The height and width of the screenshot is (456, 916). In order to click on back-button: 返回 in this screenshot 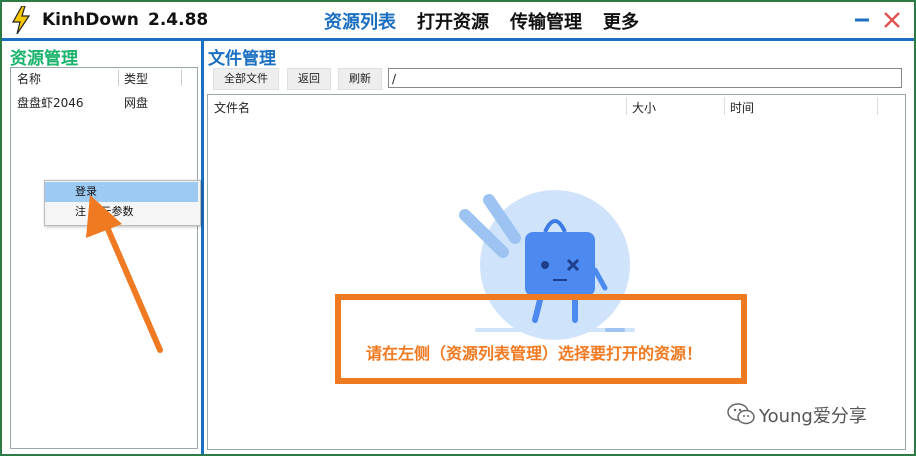, I will do `click(309, 79)`.